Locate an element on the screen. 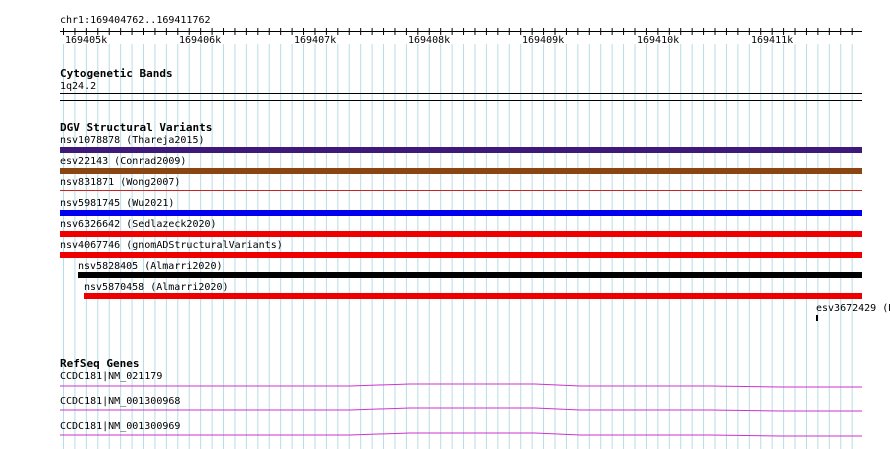 The image size is (890, 449). sv-label: nsv1078878 (Thareja2015) is located at coordinates (132, 140).